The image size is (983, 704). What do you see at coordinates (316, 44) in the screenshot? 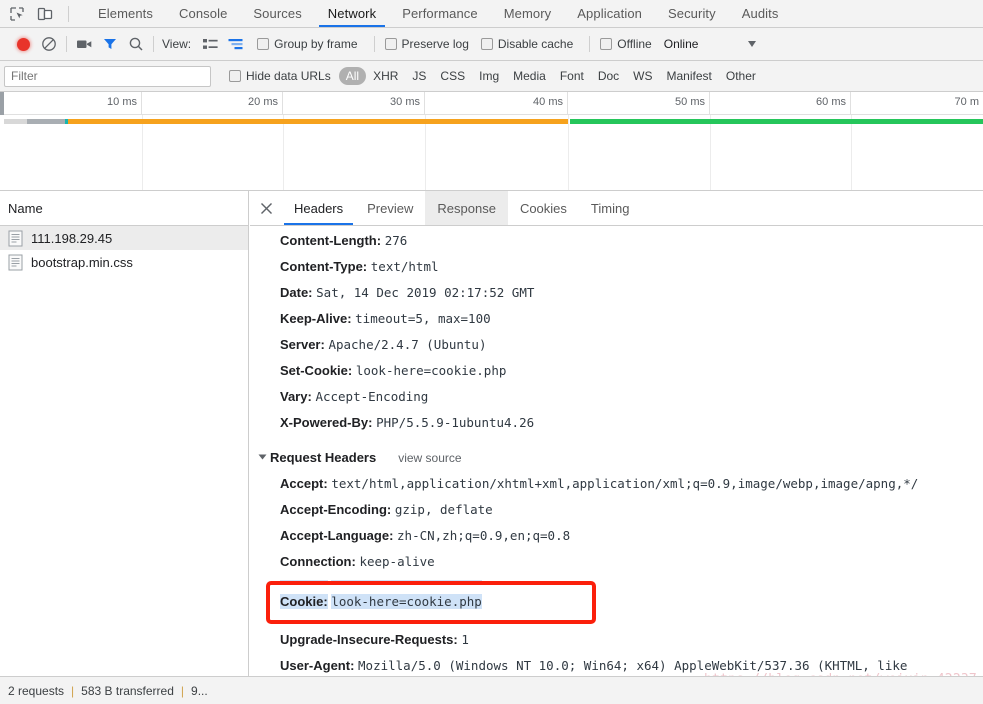
I see `group-by-frame-label: Group by frame` at bounding box center [316, 44].